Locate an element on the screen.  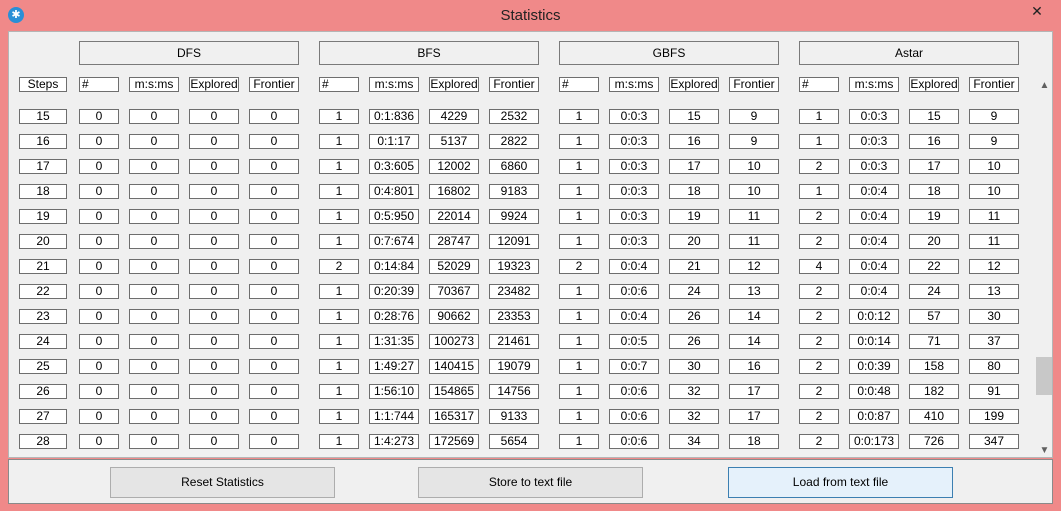
bfs-cell: 28747 is located at coordinates (454, 241).